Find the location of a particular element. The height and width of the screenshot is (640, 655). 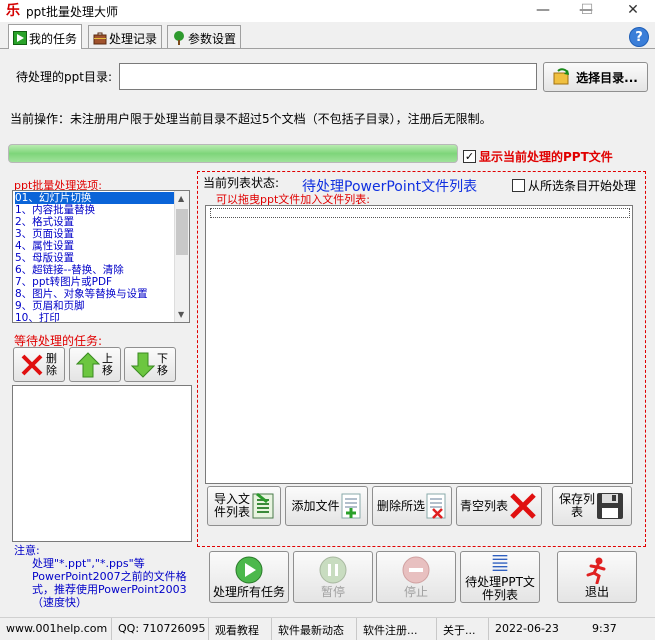

tab-divider is located at coordinates (327, 48).